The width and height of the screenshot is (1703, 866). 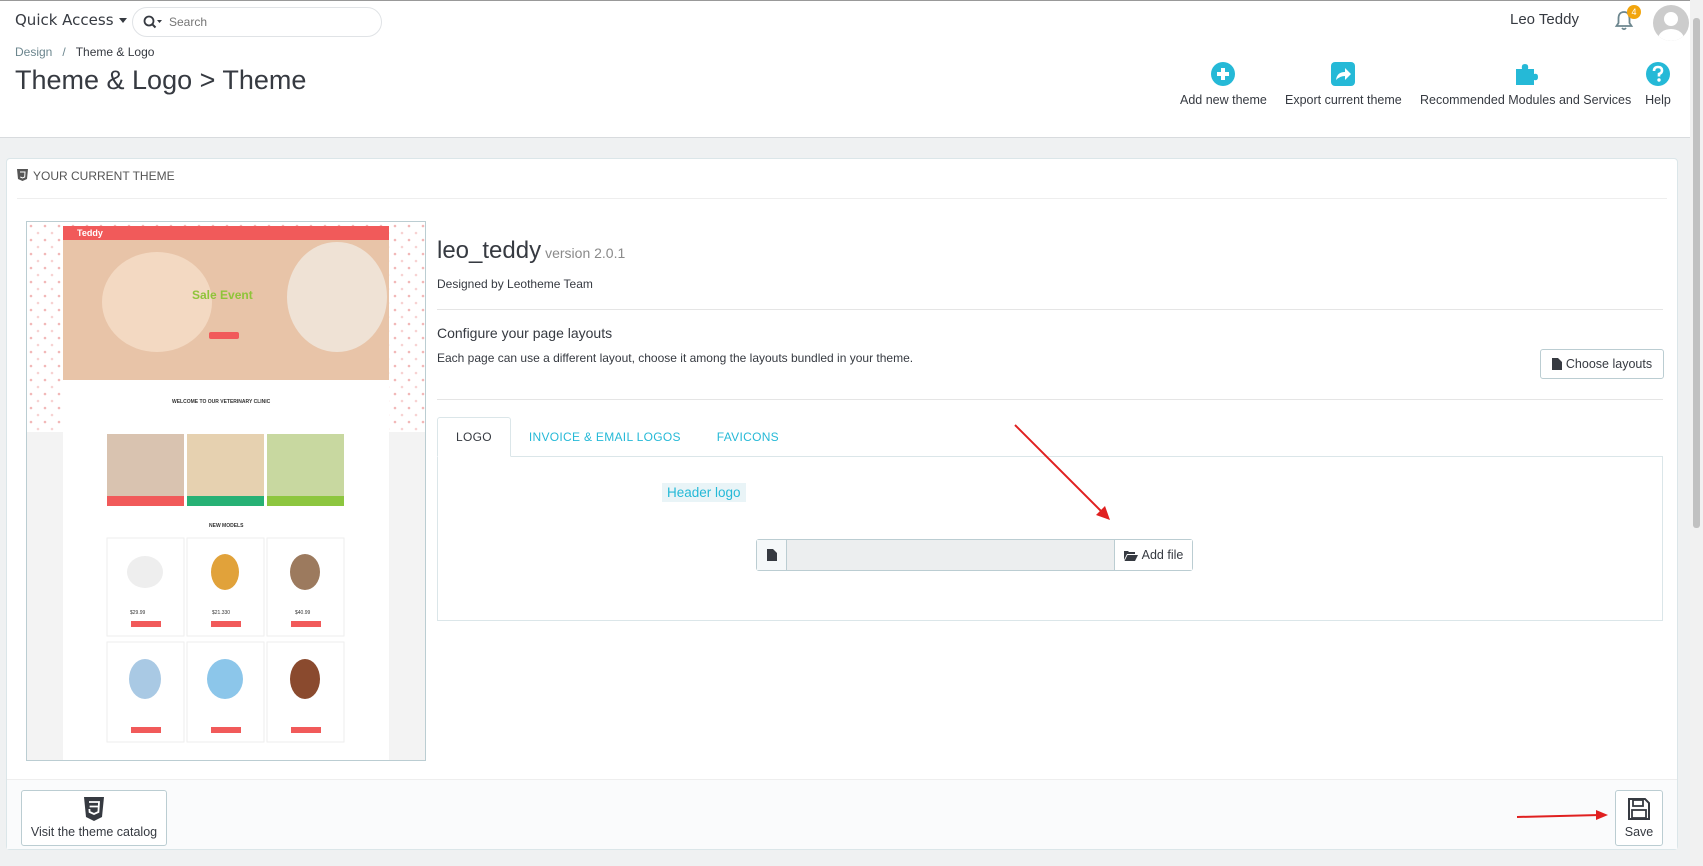 What do you see at coordinates (474, 437) in the screenshot?
I see `tab-logo: LOGO` at bounding box center [474, 437].